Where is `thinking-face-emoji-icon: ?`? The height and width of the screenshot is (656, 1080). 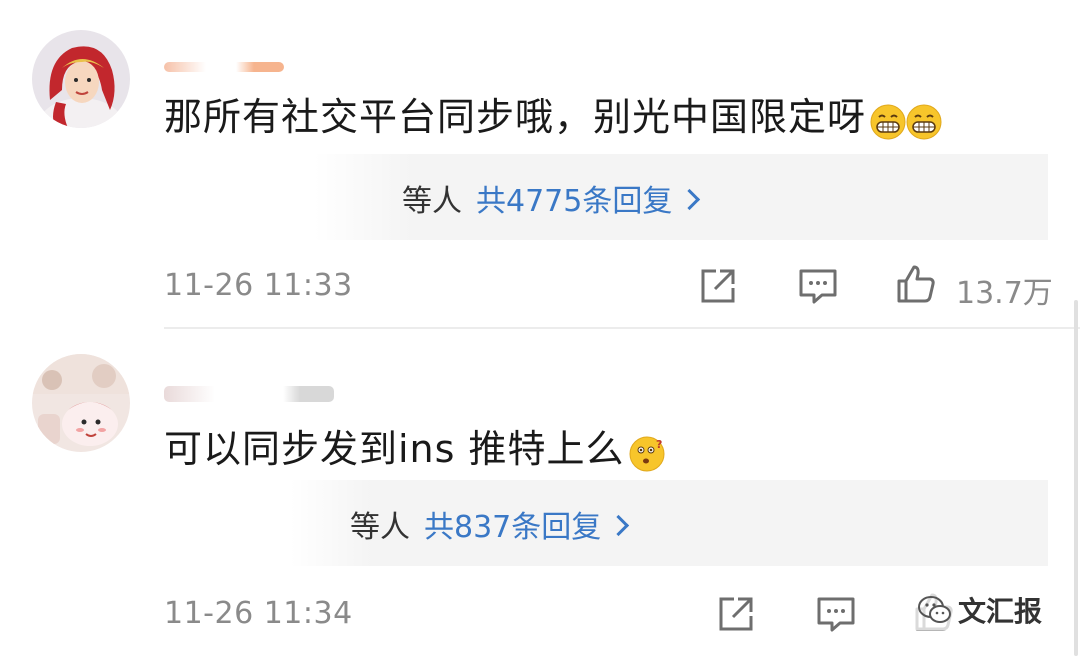
thinking-face-emoji-icon: ? is located at coordinates (647, 454).